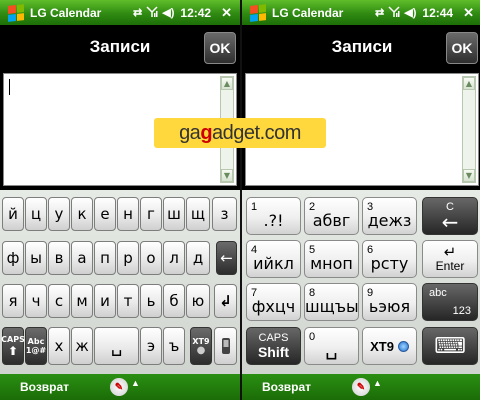  Describe the element at coordinates (331, 263) in the screenshot. I see `t9-key-letters: мноп` at that location.